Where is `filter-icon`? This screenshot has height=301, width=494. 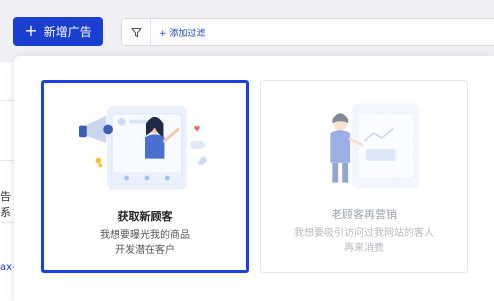 filter-icon is located at coordinates (136, 32).